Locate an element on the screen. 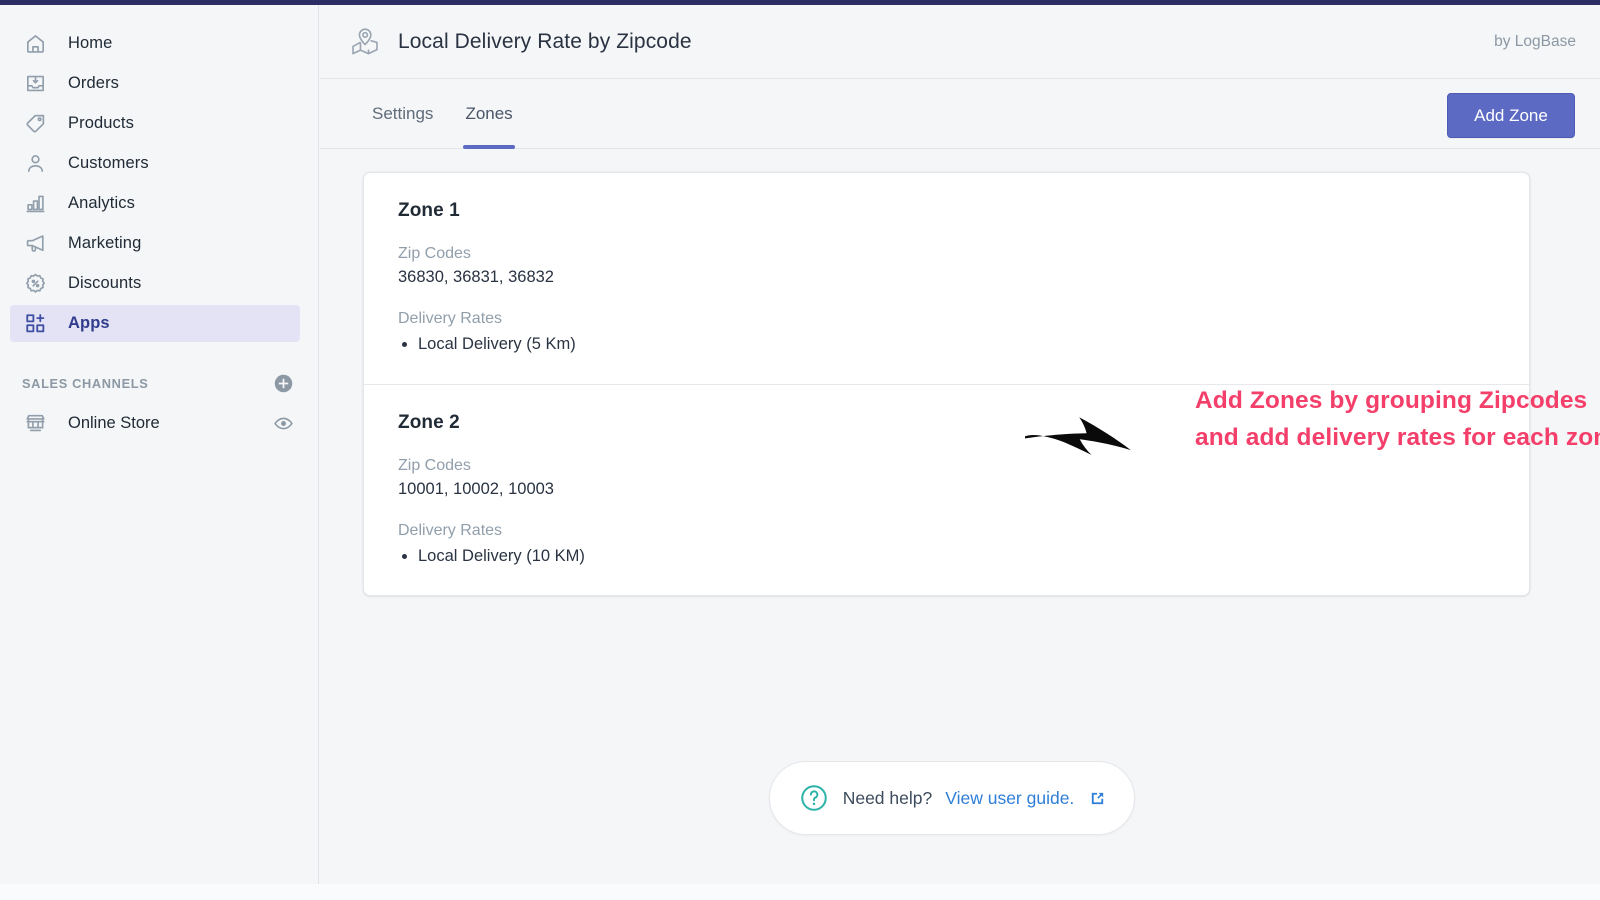 The width and height of the screenshot is (1600, 900). sidebar-item-label: Apps is located at coordinates (89, 323).